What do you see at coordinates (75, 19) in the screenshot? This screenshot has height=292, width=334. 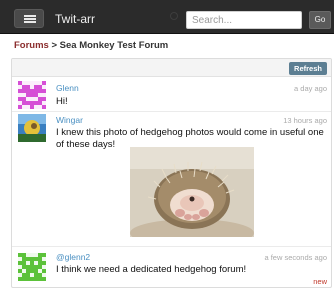 I see `app-title: Twit-arr` at bounding box center [75, 19].